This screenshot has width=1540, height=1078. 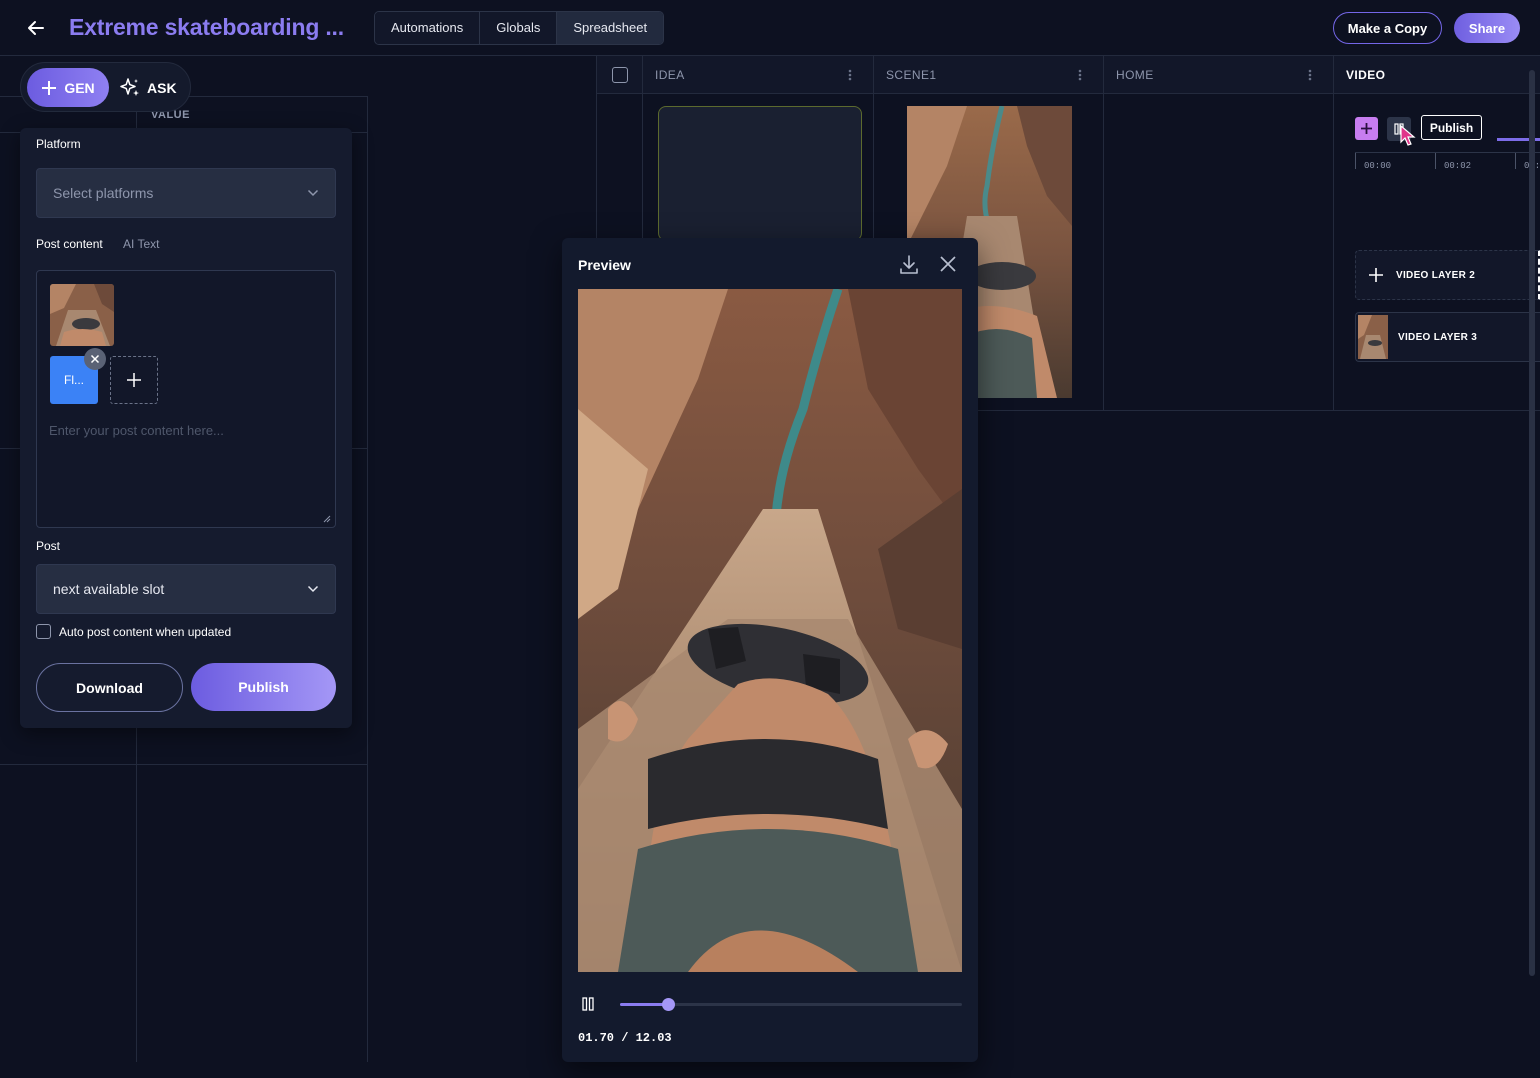 I want to click on add-media-button, so click(x=134, y=380).